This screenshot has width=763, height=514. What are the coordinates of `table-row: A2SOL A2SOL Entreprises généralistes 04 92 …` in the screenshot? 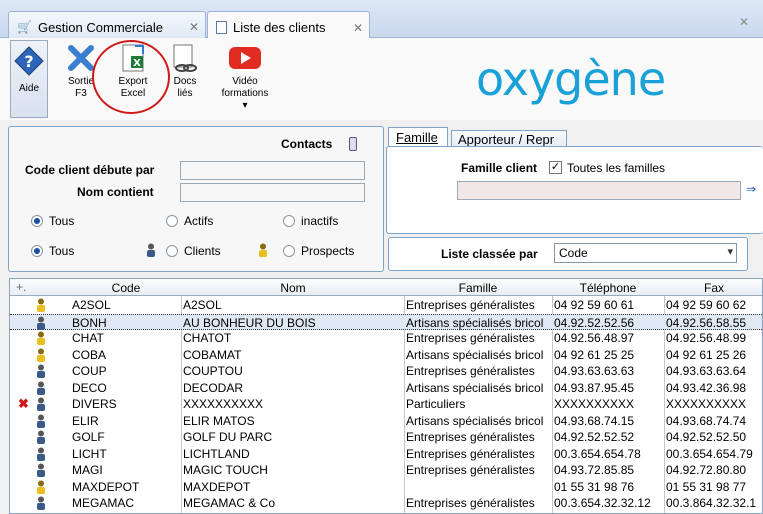 It's located at (386, 305).